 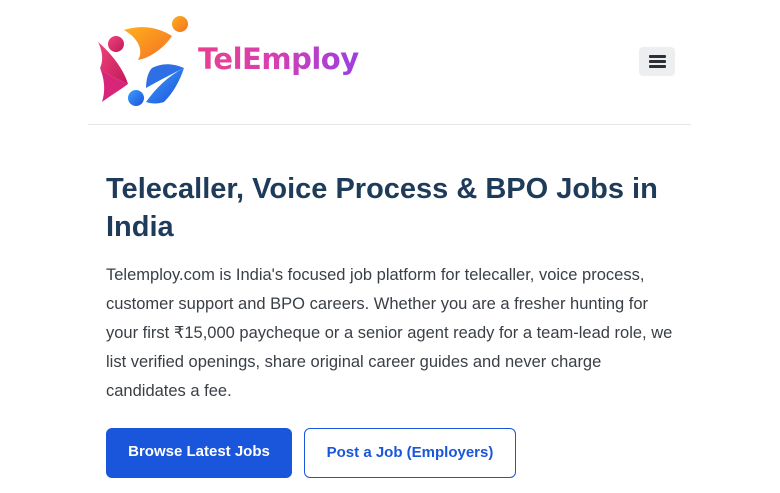 I want to click on logo-text: TelEmploy, so click(x=278, y=59).